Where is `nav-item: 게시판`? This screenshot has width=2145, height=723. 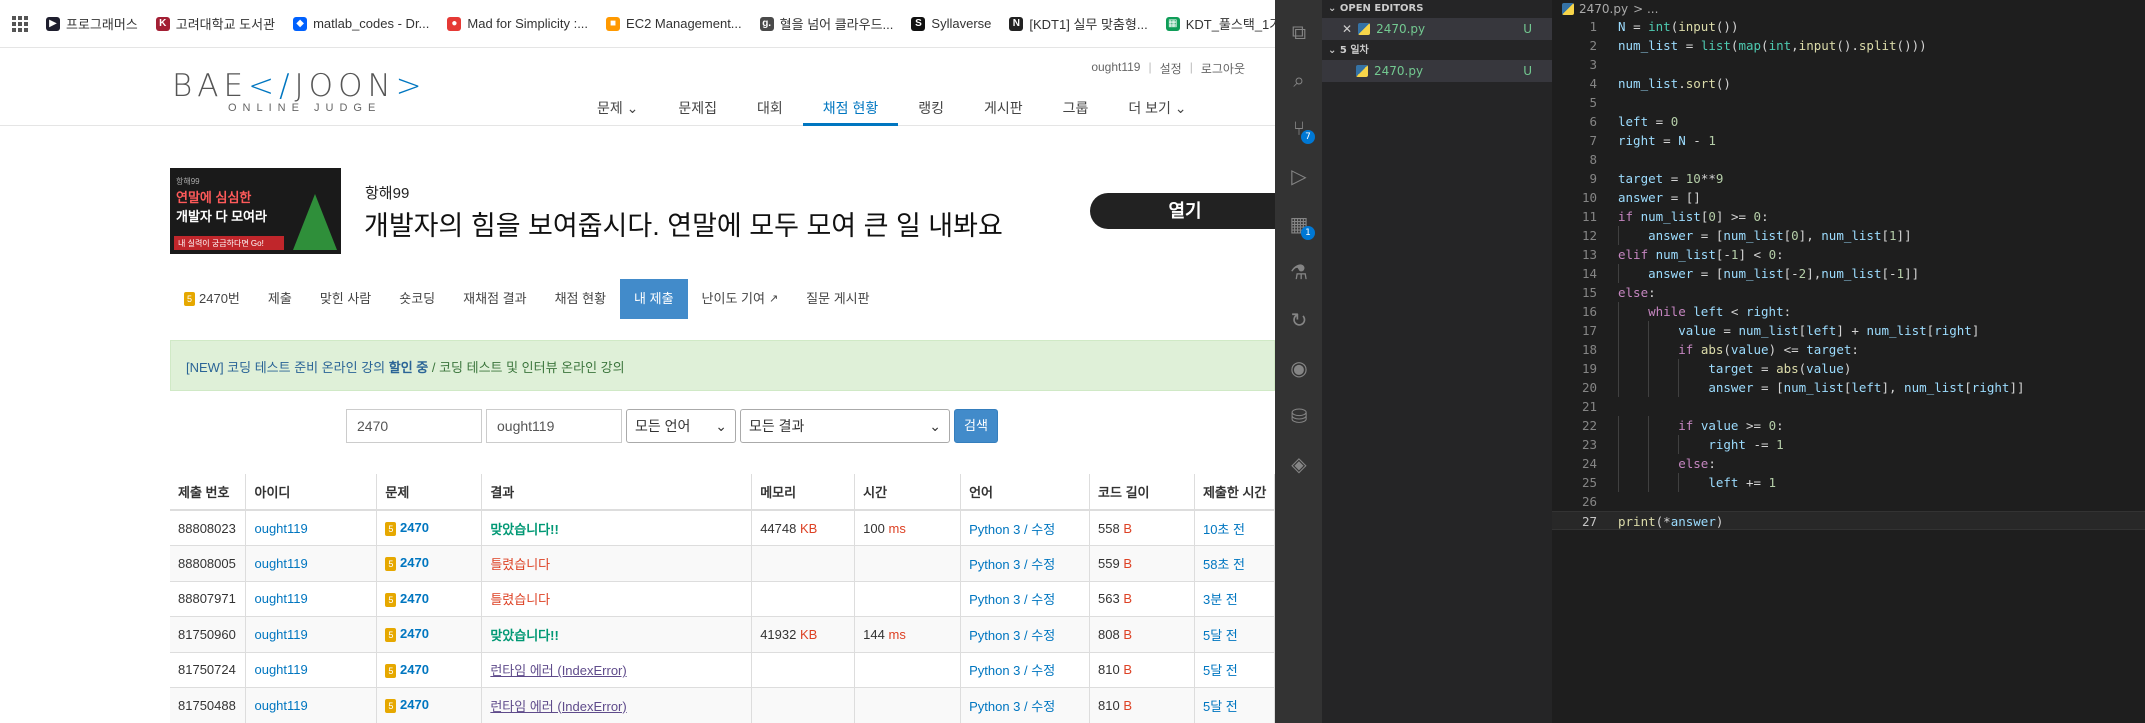 nav-item: 게시판 is located at coordinates (1003, 112).